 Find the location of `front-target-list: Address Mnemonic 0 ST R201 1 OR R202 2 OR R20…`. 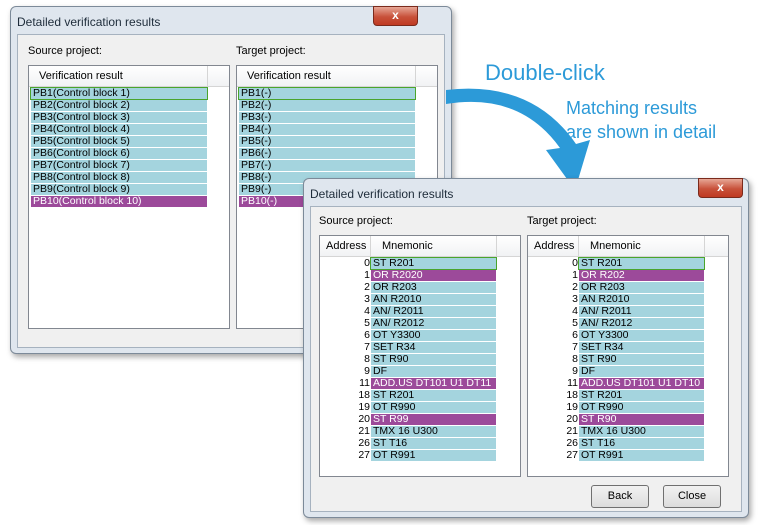

front-target-list: Address Mnemonic 0 ST R201 1 OR R202 2 OR R20… is located at coordinates (628, 356).